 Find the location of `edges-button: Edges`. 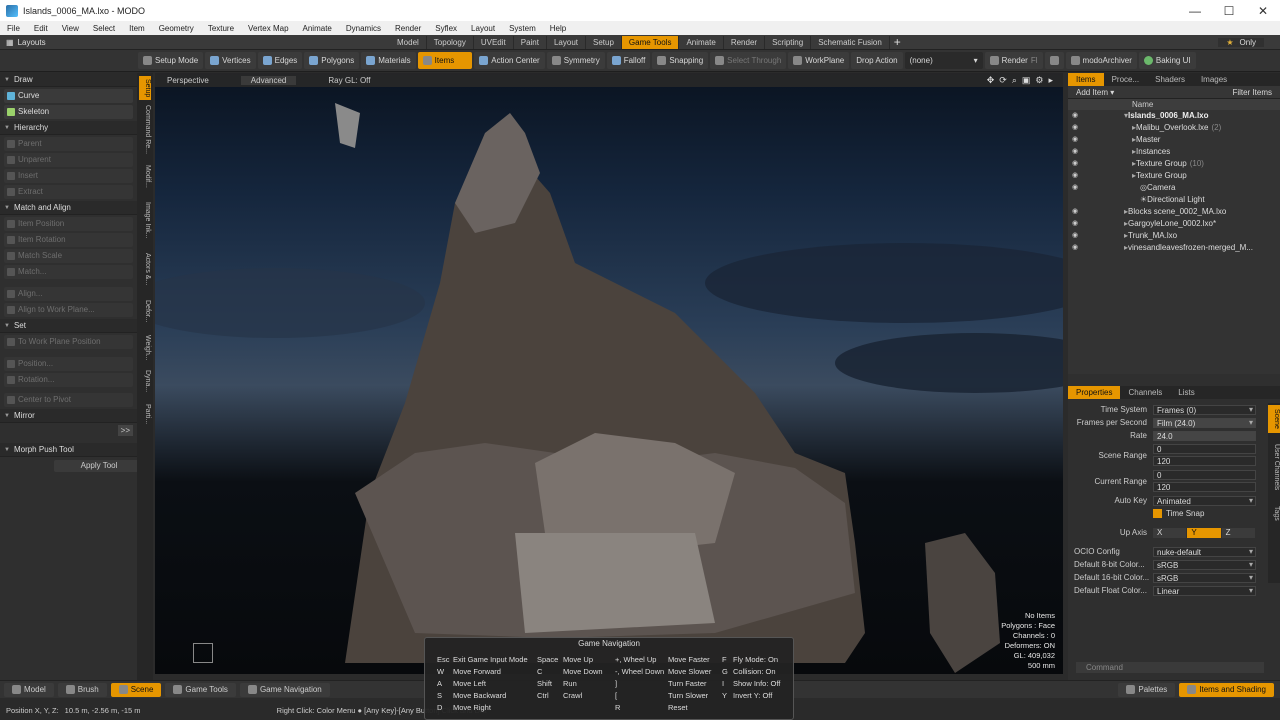

edges-button: Edges is located at coordinates (280, 60).